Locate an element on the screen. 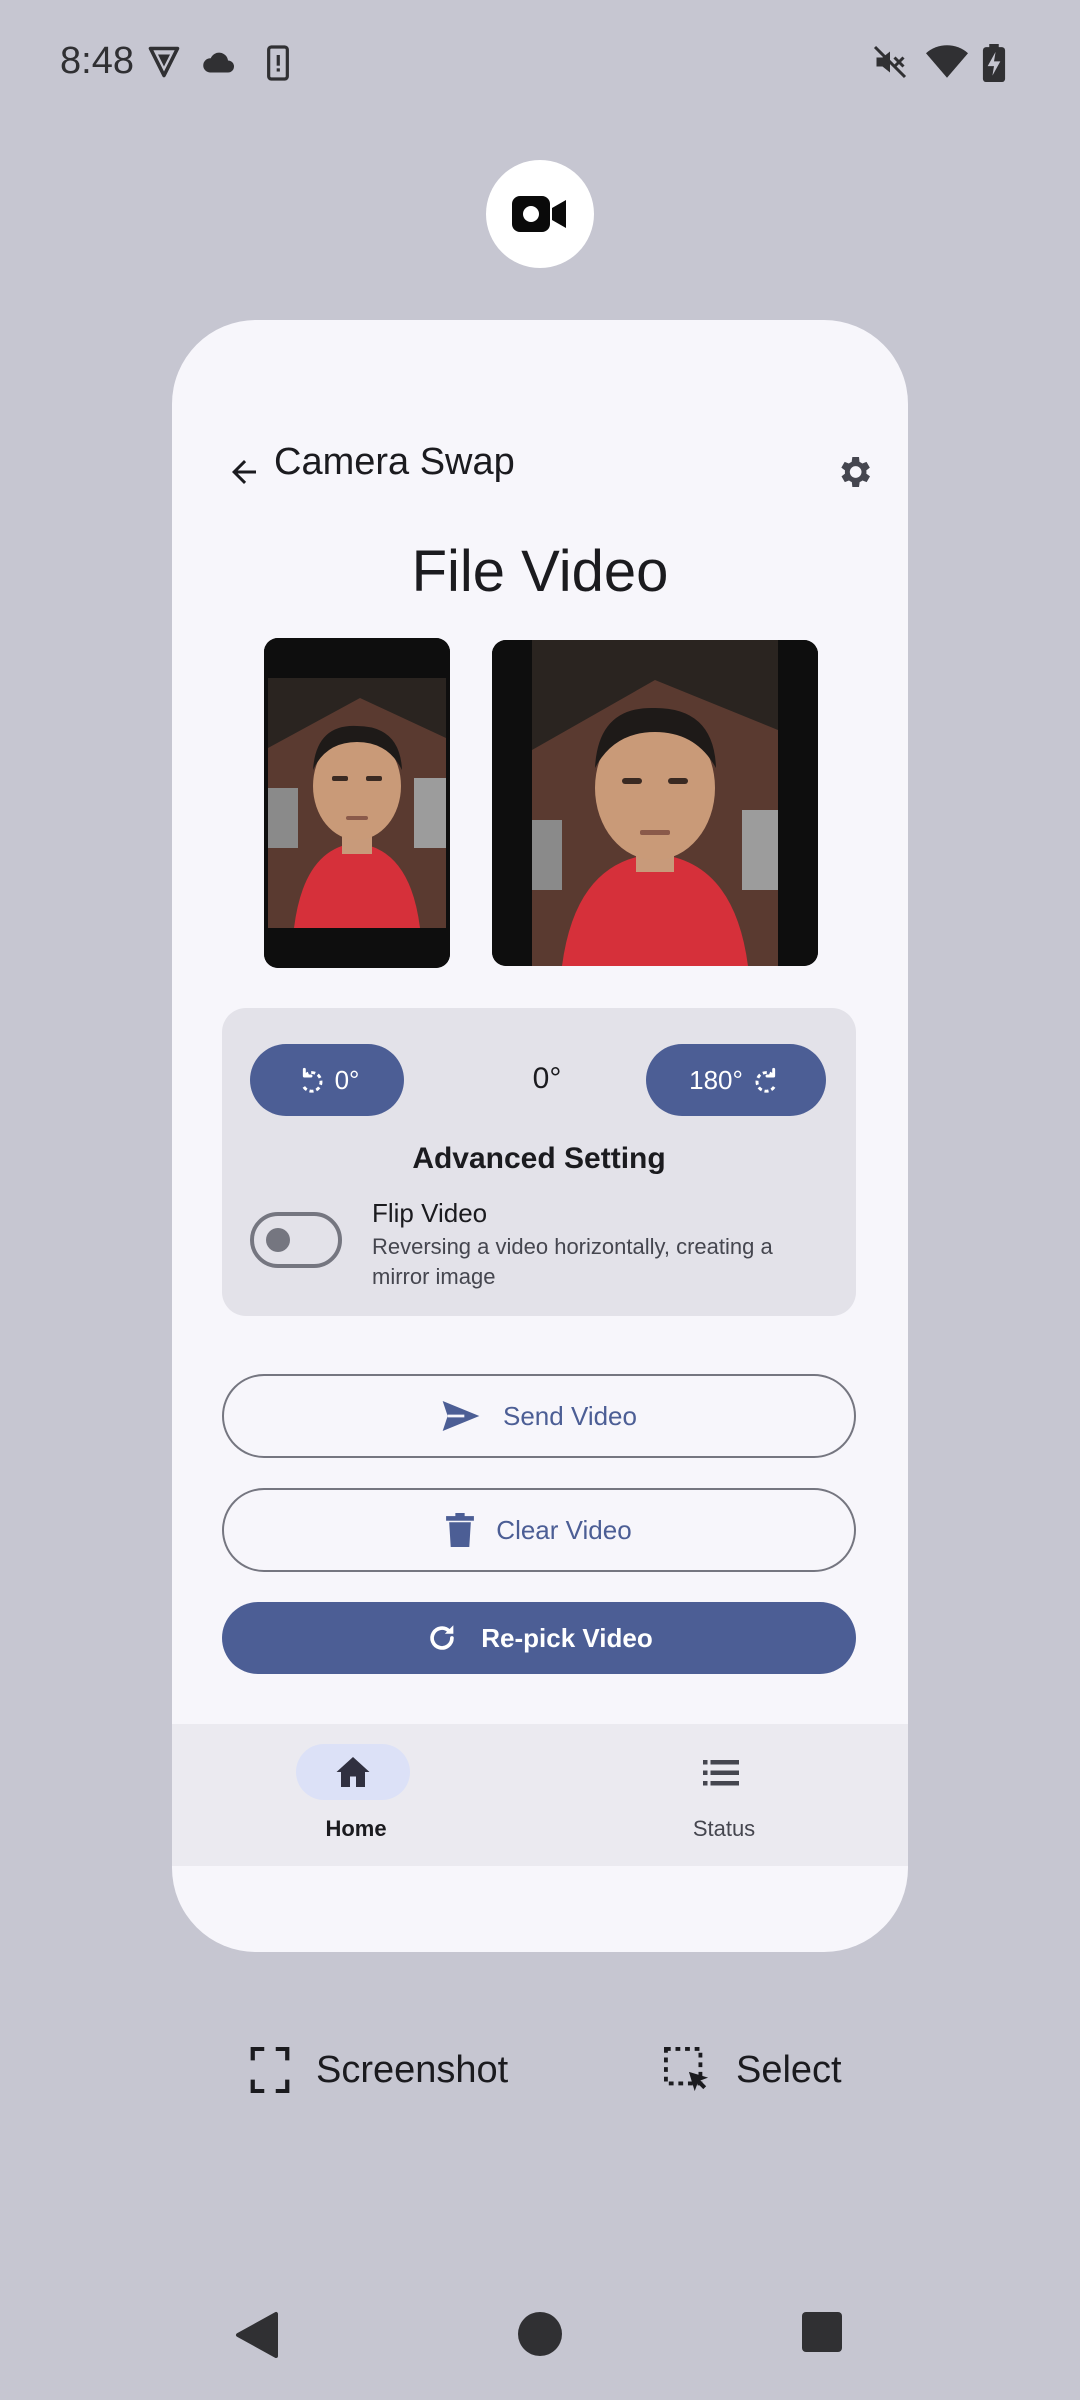  settings-button is located at coordinates (854, 472).